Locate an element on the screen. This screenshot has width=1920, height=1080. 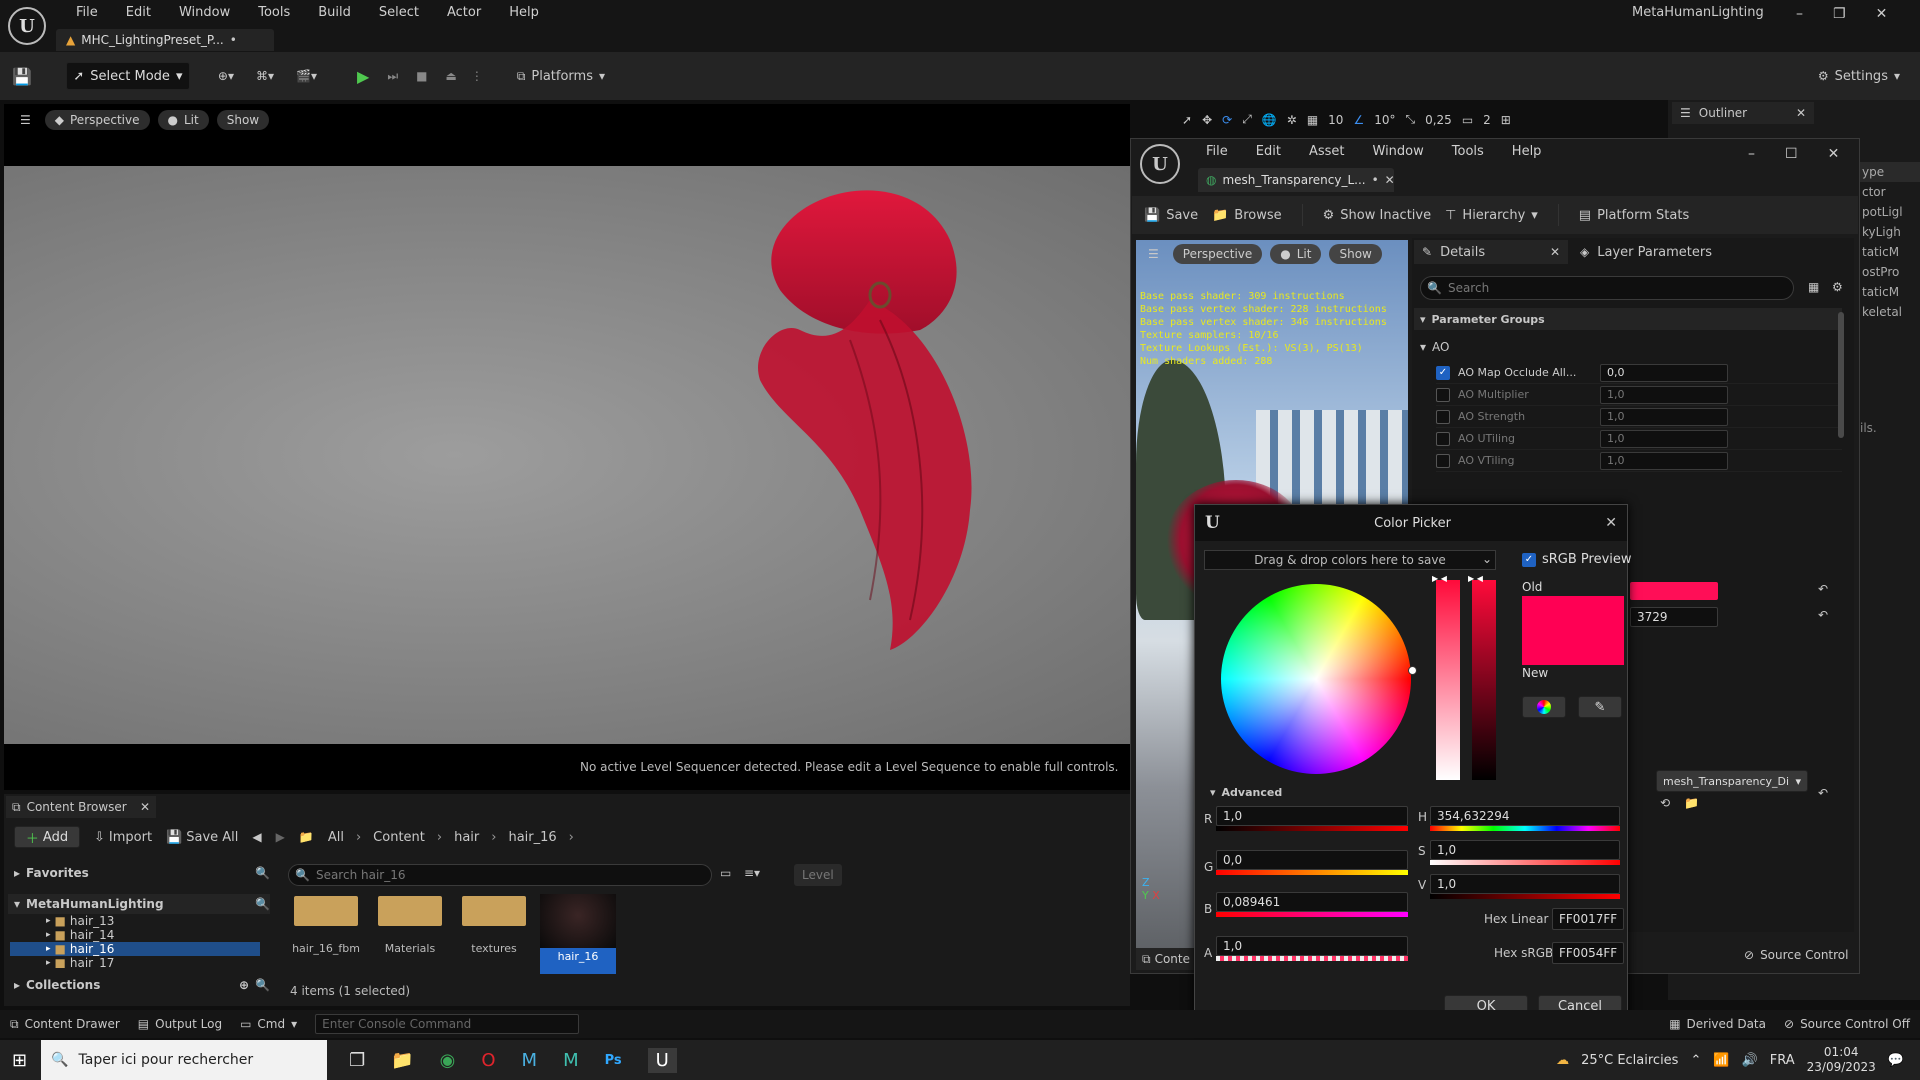
menu-actor: Actor is located at coordinates (464, 12).